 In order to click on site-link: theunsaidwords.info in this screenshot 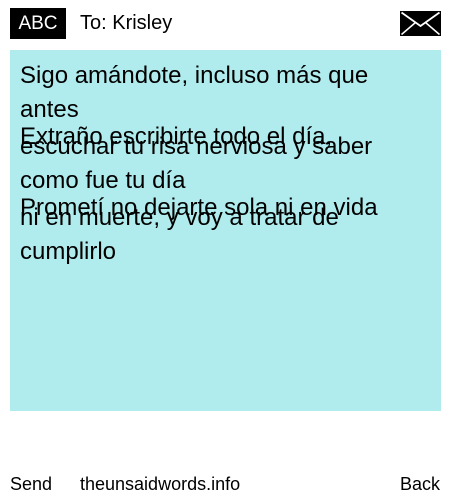, I will do `click(160, 484)`.